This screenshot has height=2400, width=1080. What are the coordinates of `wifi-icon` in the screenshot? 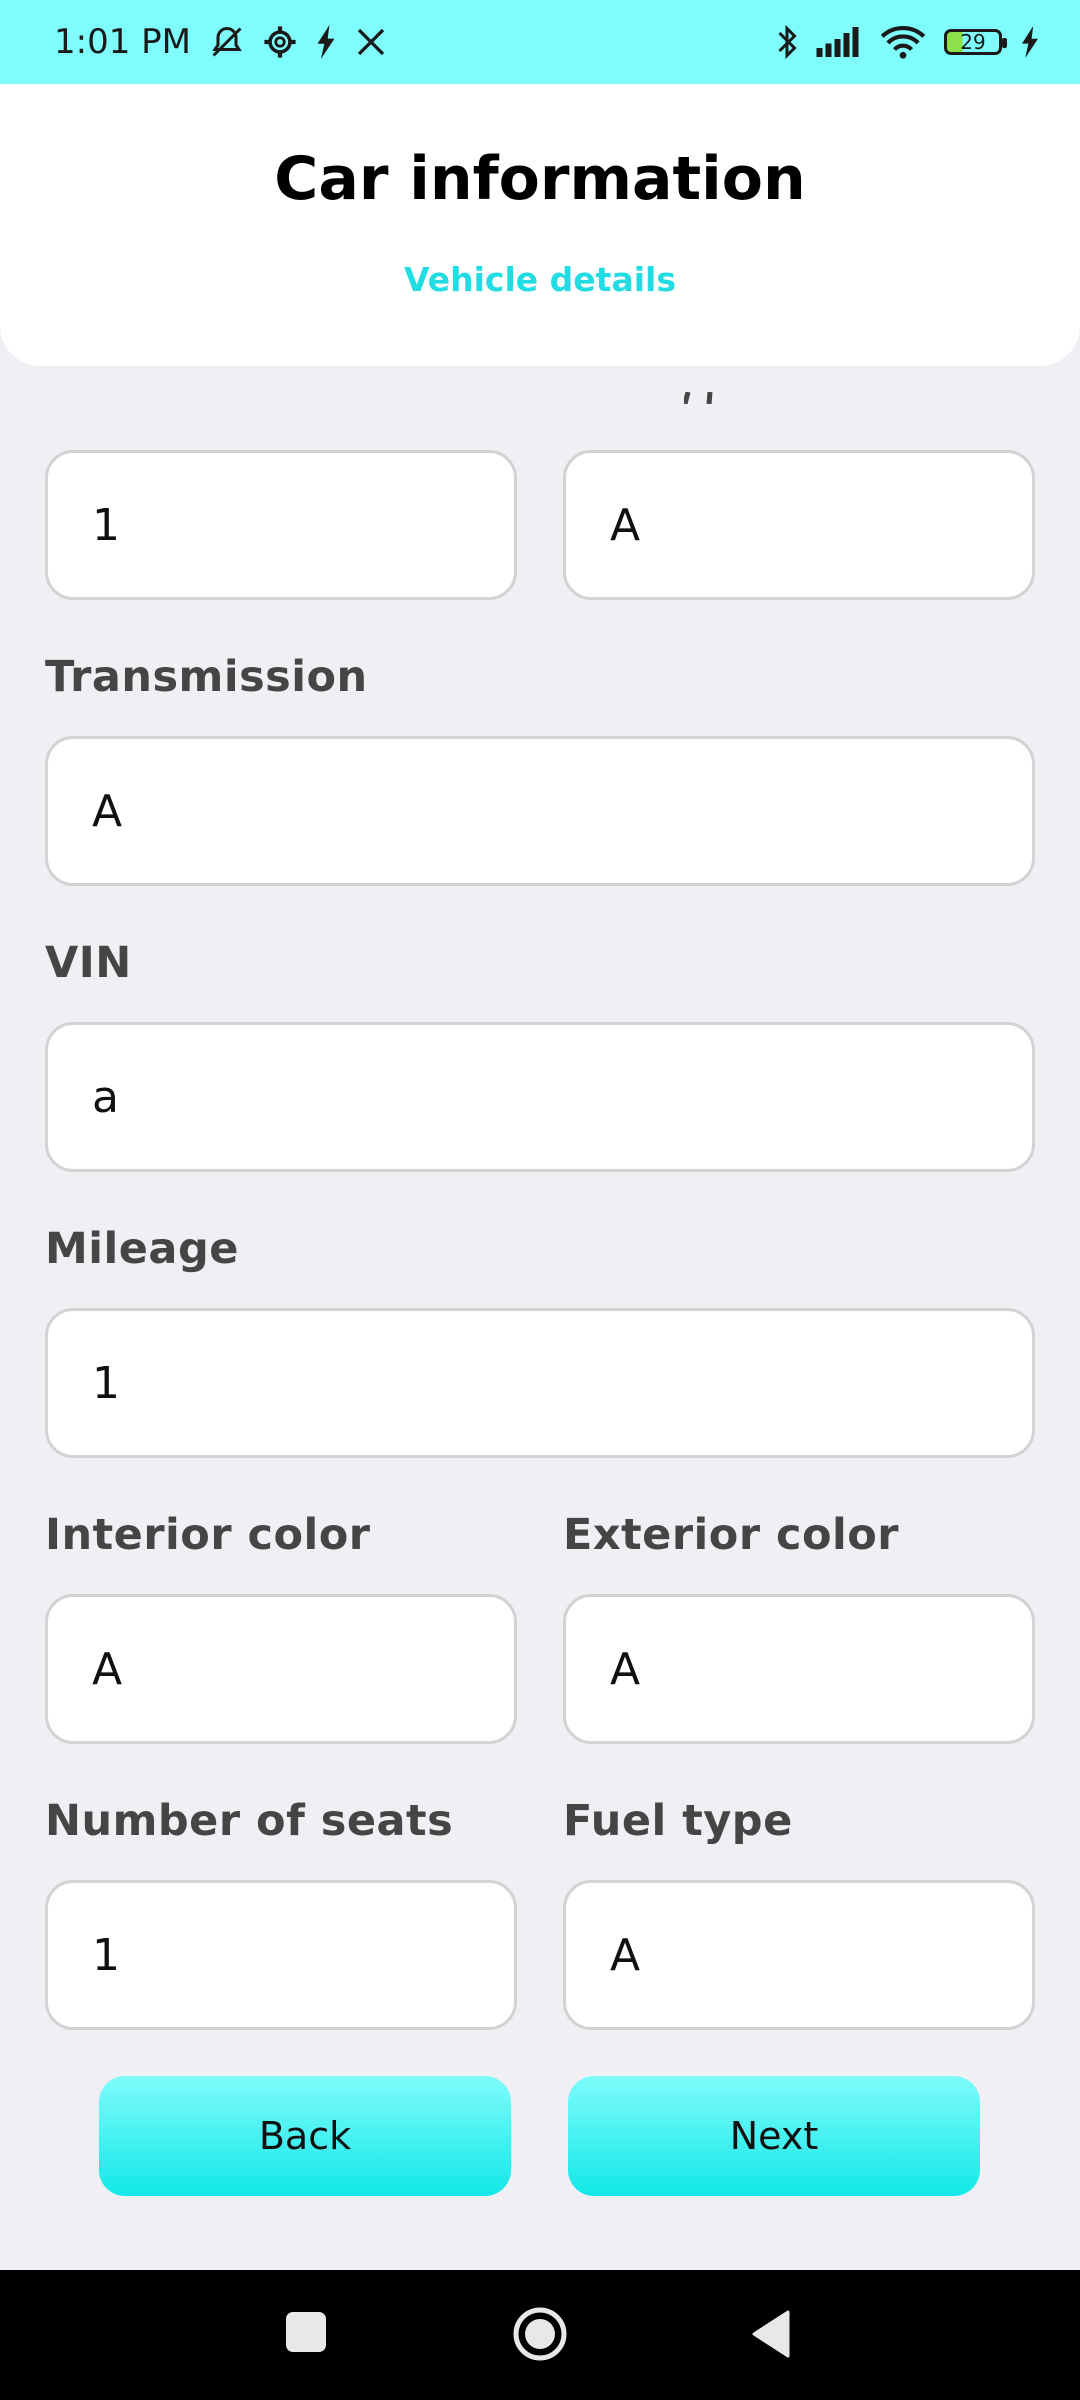 It's located at (903, 42).